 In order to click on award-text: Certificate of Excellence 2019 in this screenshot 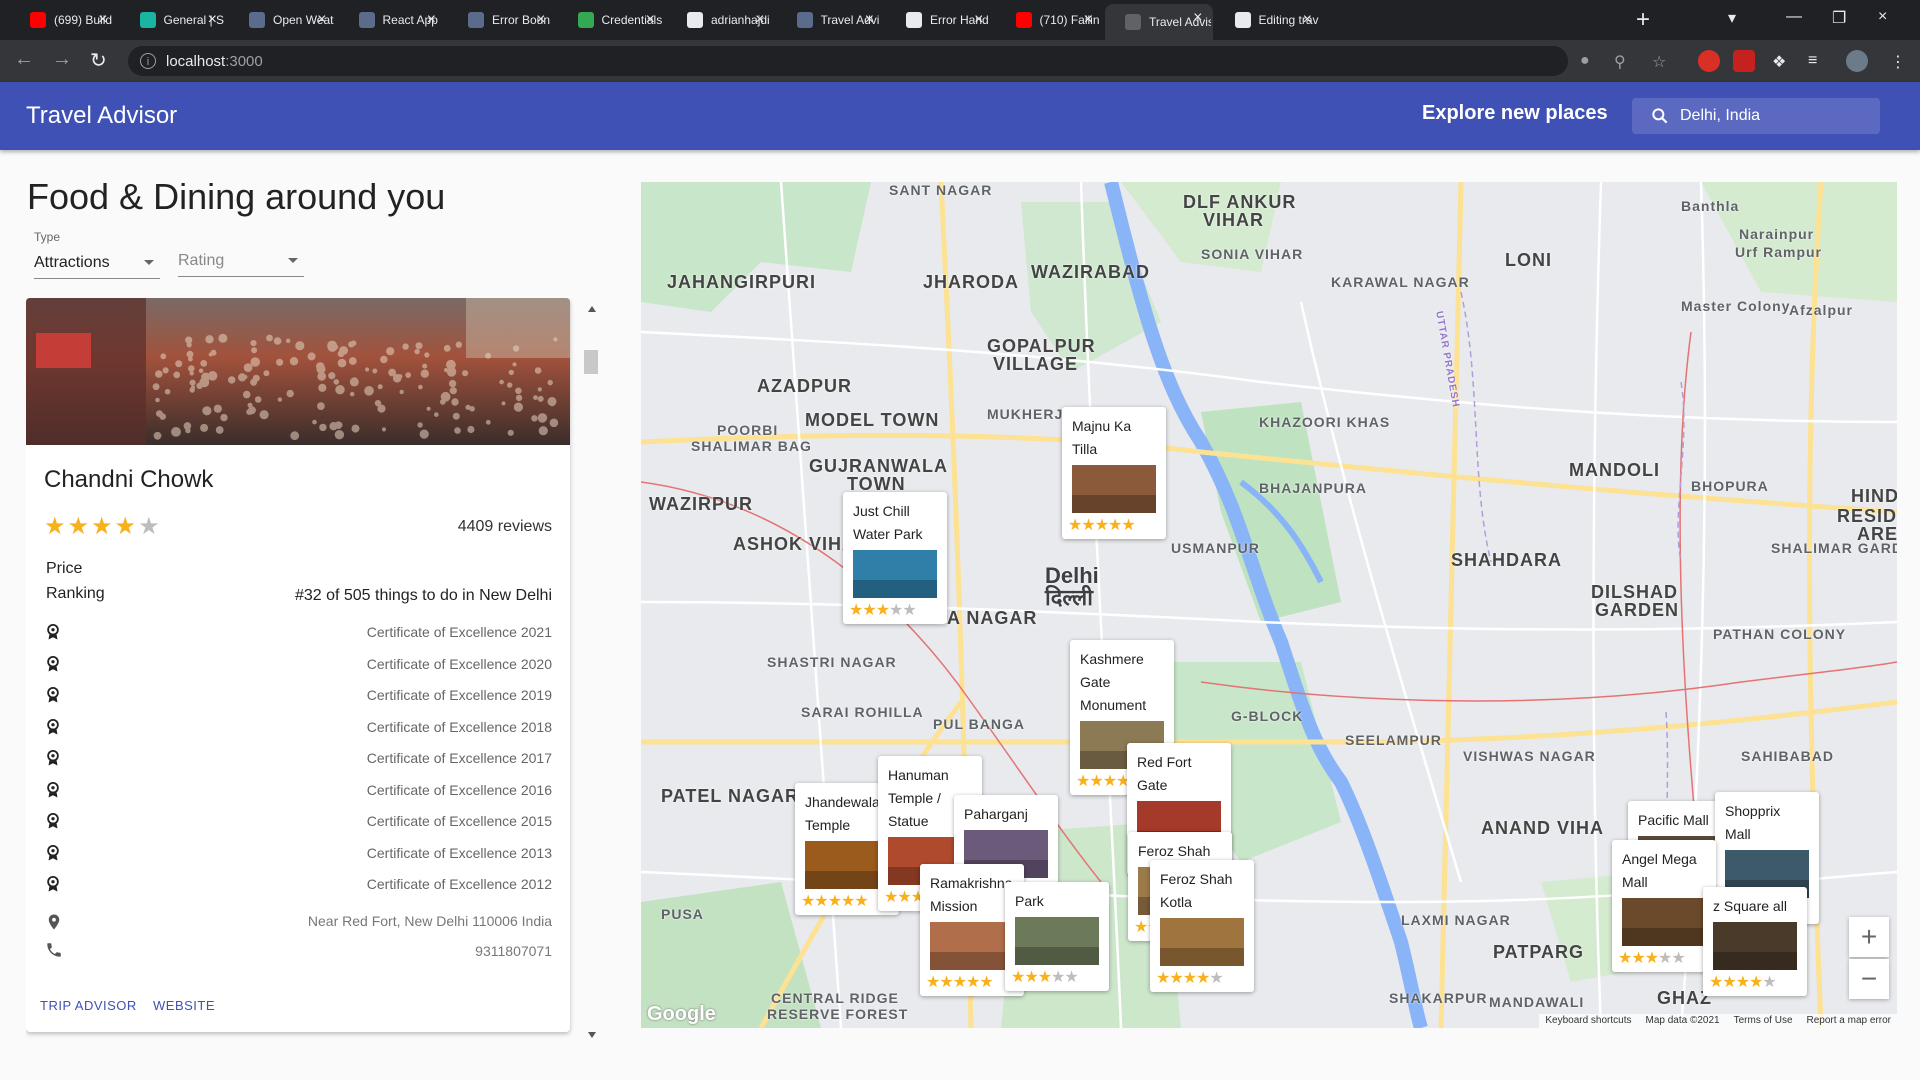, I will do `click(459, 695)`.